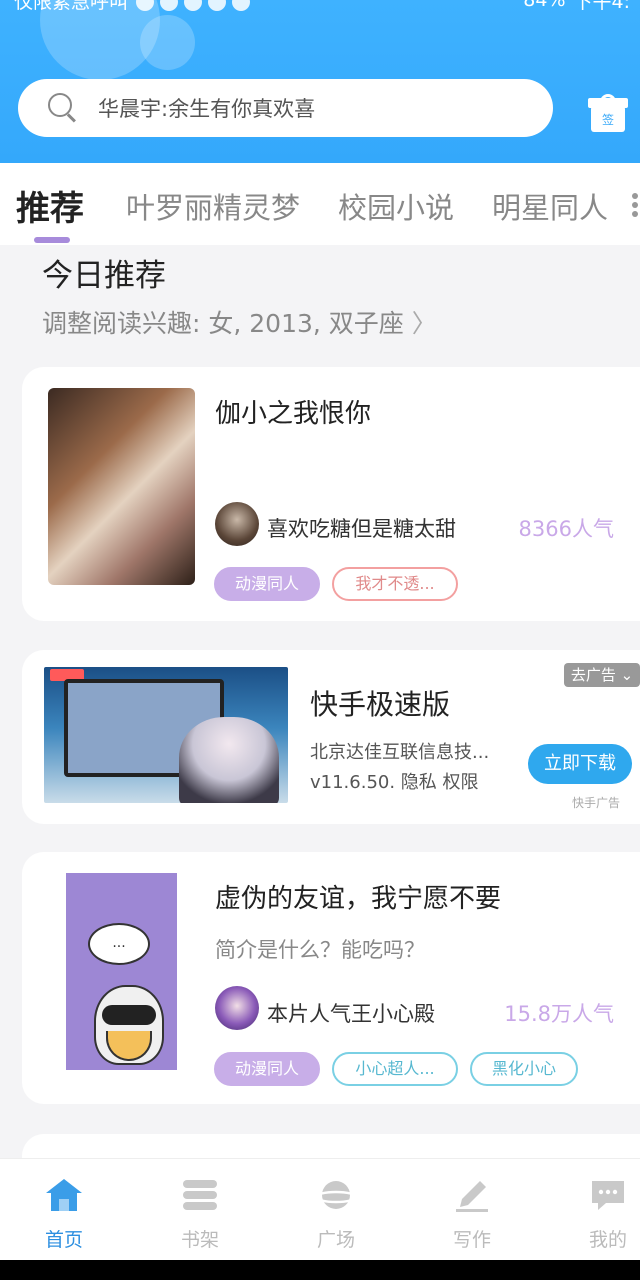  I want to click on decor-bubble, so click(167, 42).